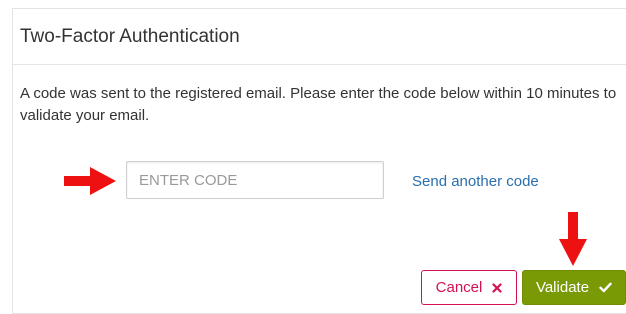 The height and width of the screenshot is (314, 626). Describe the element at coordinates (497, 287) in the screenshot. I see `close-icon` at that location.